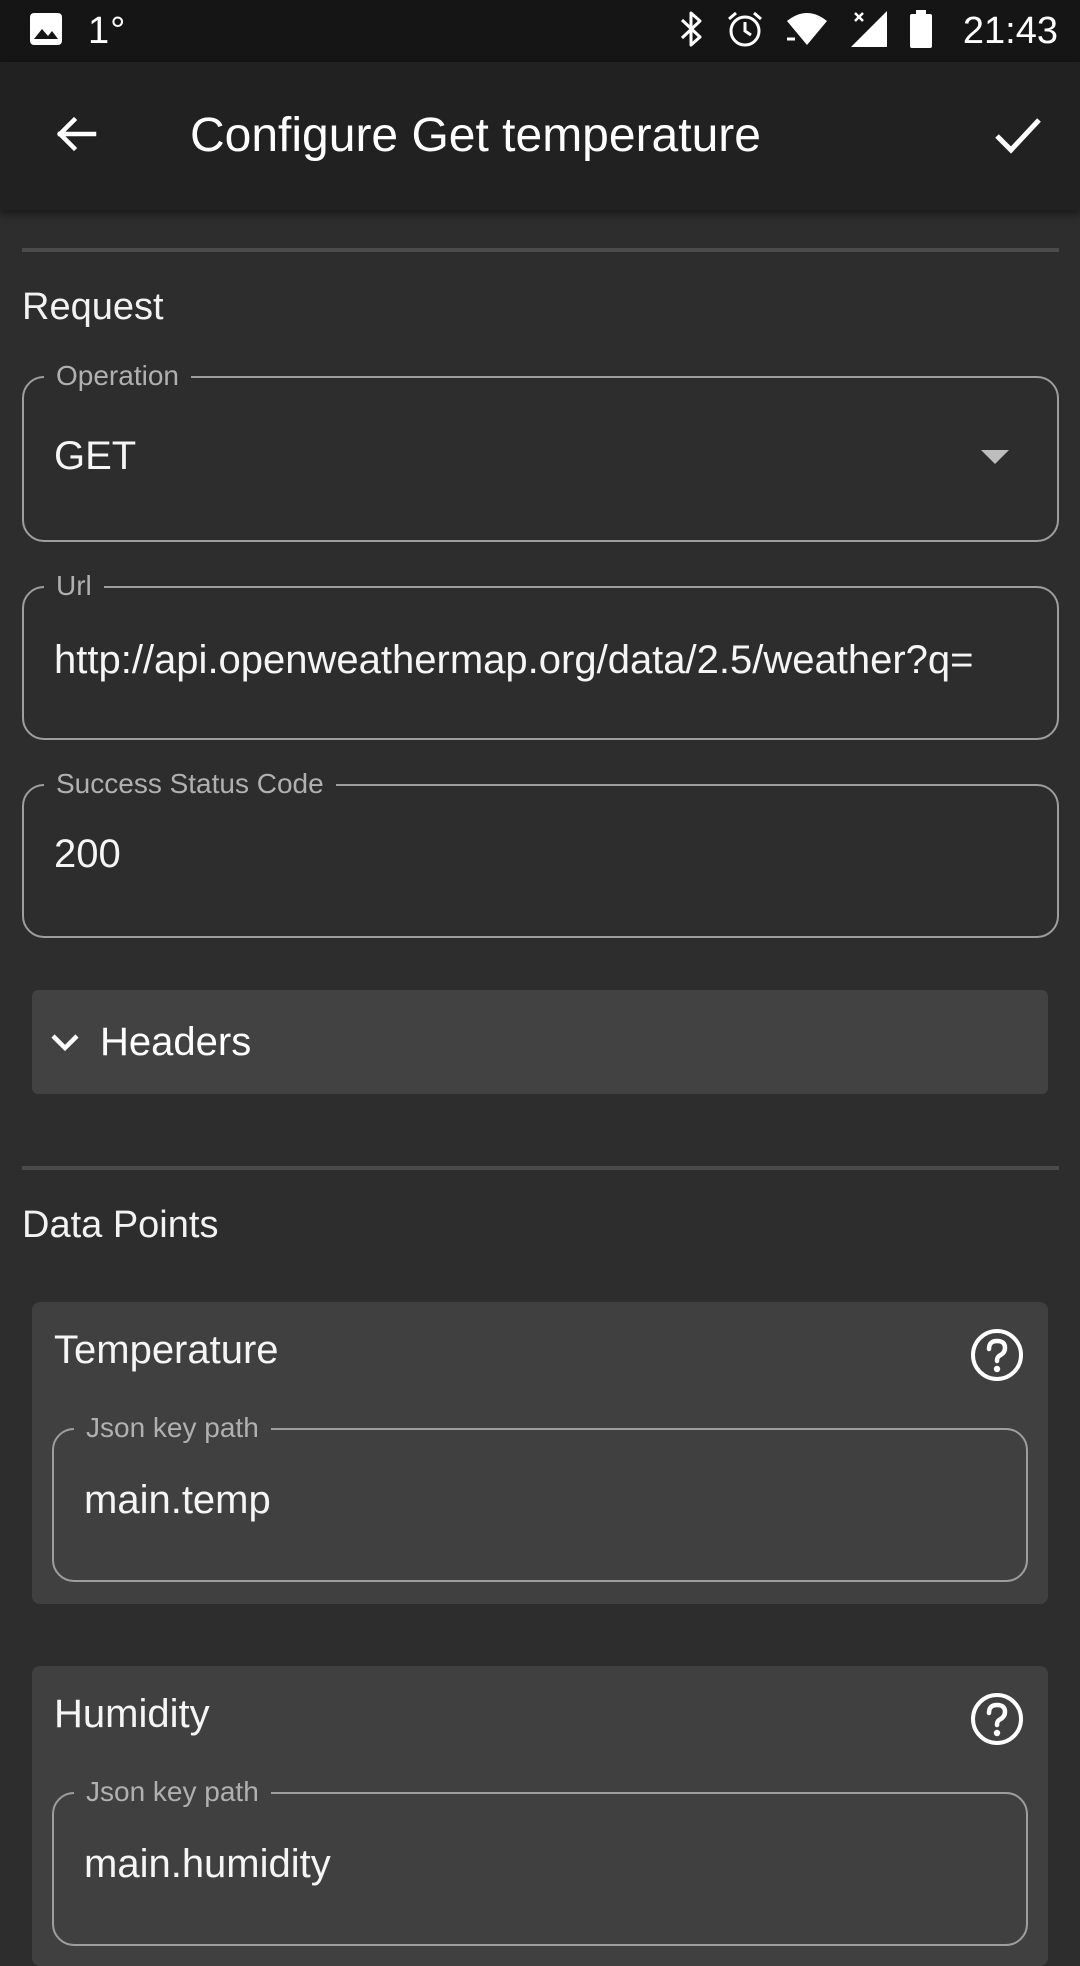 The width and height of the screenshot is (1080, 1966). I want to click on success-status-code-label: Success Status Code, so click(190, 784).